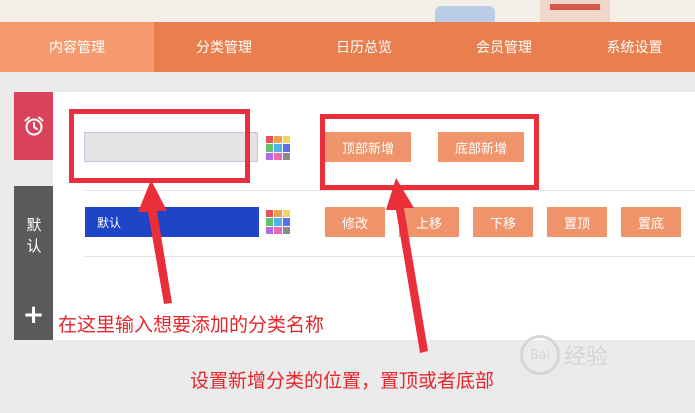  Describe the element at coordinates (586, 357) in the screenshot. I see `watermark-text: 经验` at that location.